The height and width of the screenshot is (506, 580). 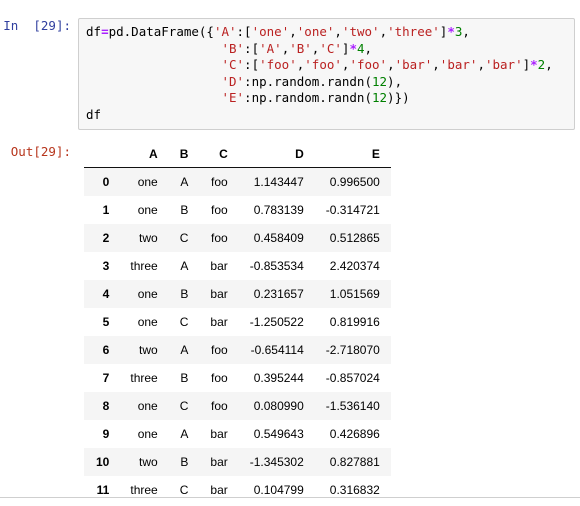 I want to click on table-cell-d: 0.783139, so click(x=278, y=210).